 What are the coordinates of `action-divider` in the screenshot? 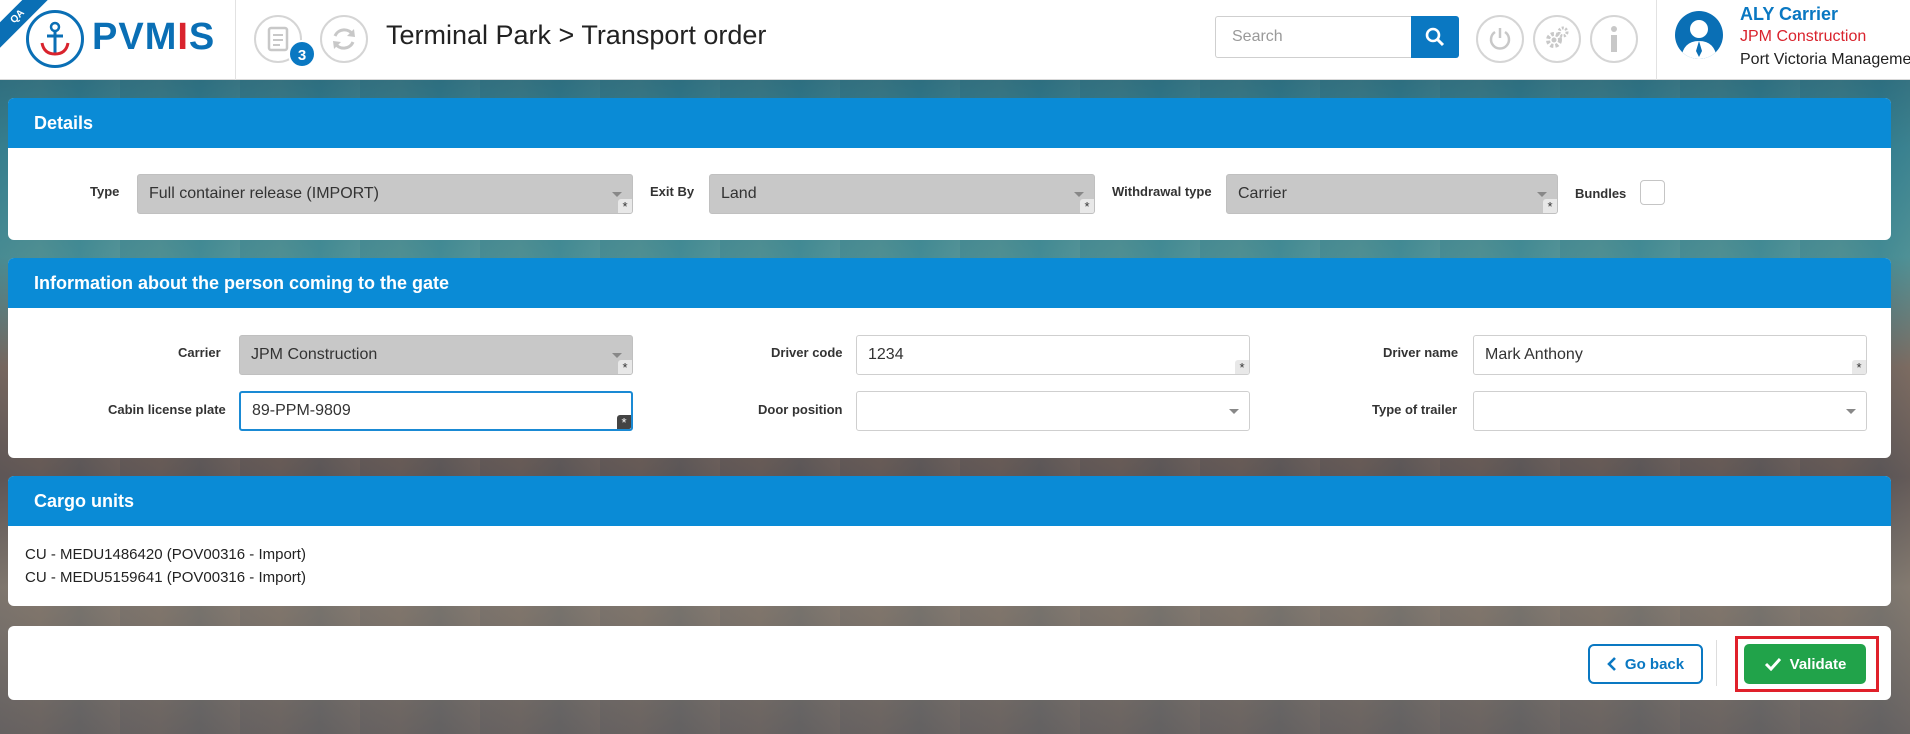 It's located at (1716, 663).